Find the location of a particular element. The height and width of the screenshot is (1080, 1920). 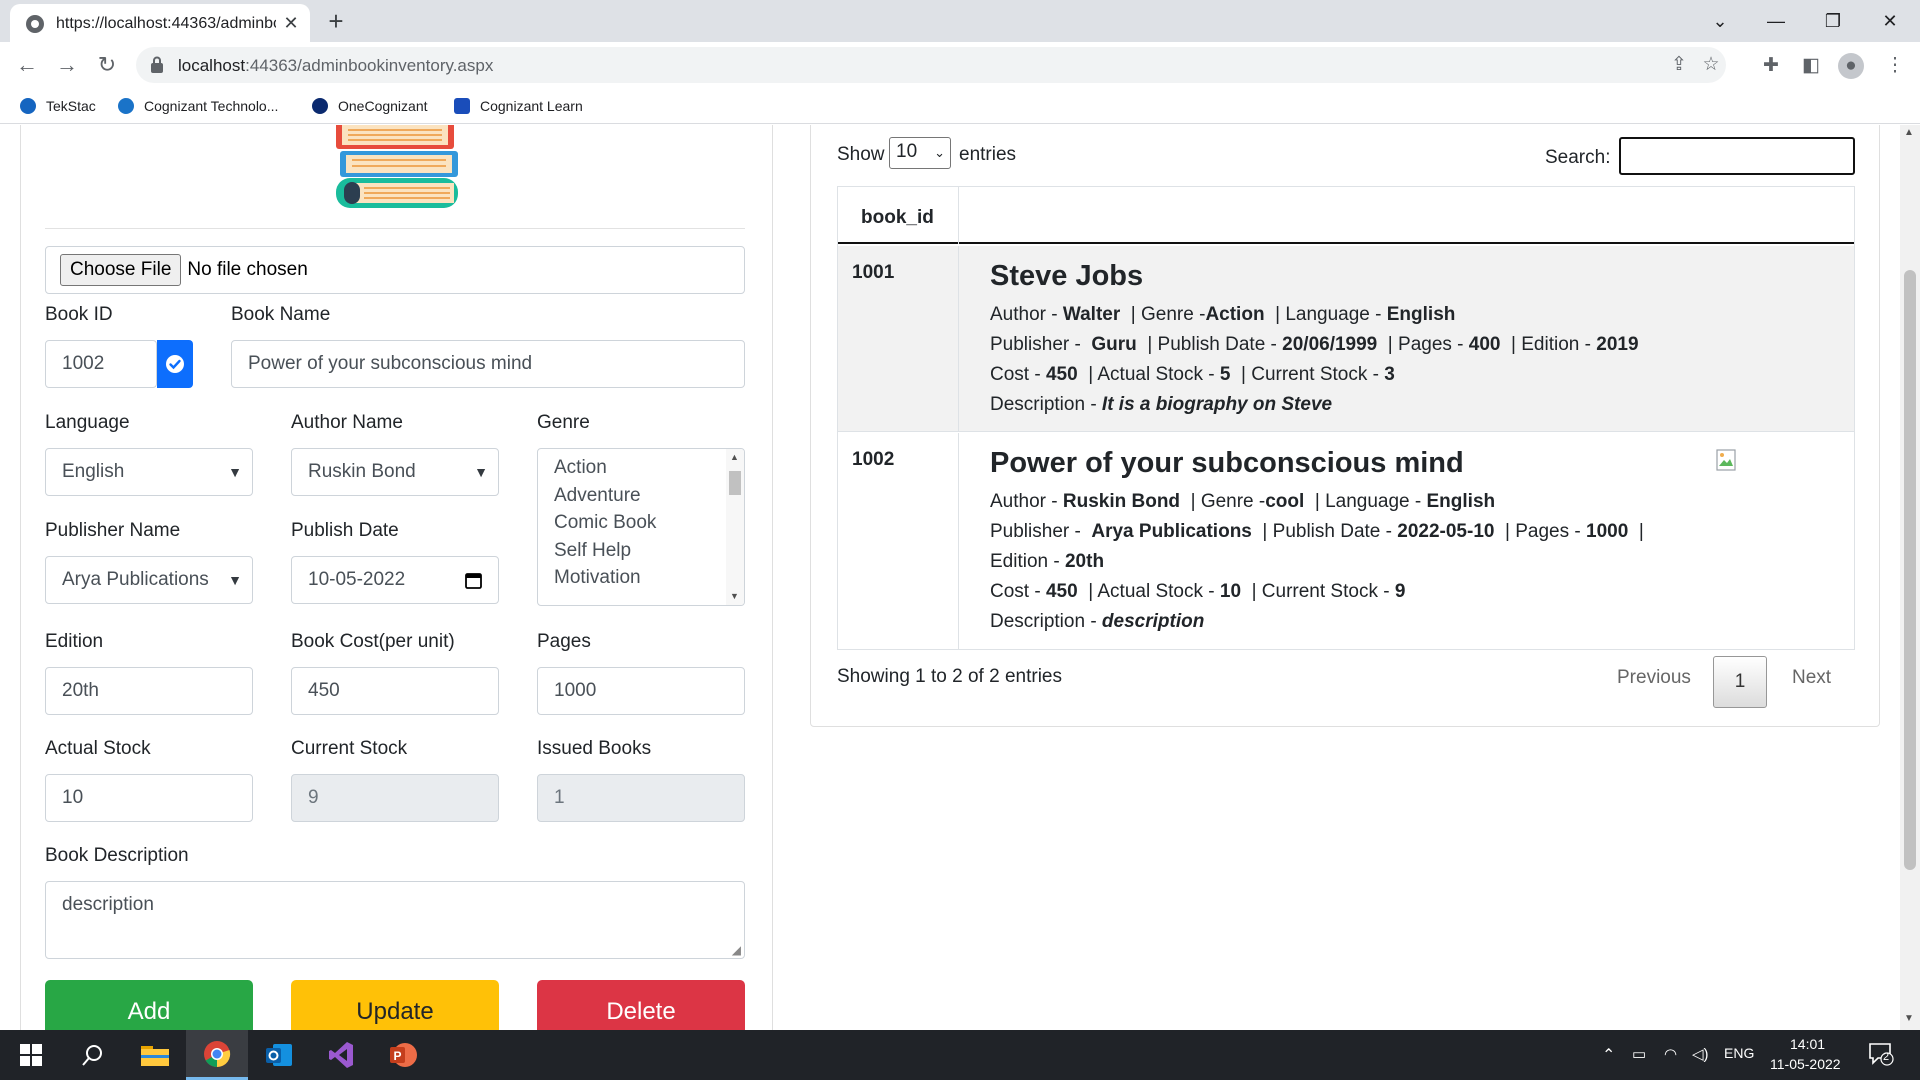

back-icon: ← is located at coordinates (27, 65).